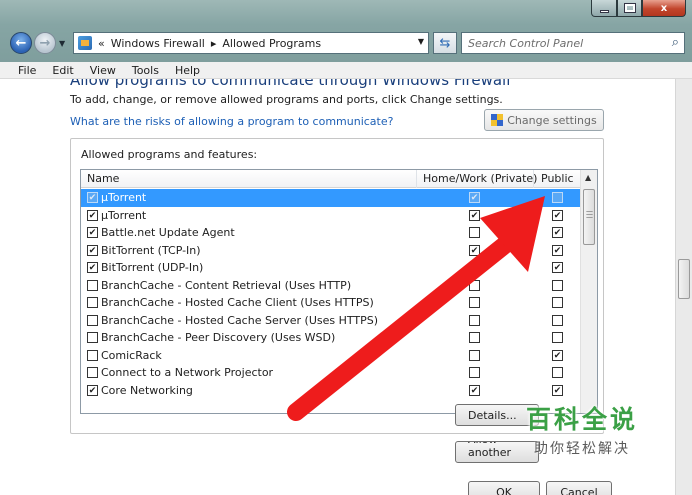 Image resolution: width=692 pixels, height=495 pixels. I want to click on minimize-button, so click(604, 8).